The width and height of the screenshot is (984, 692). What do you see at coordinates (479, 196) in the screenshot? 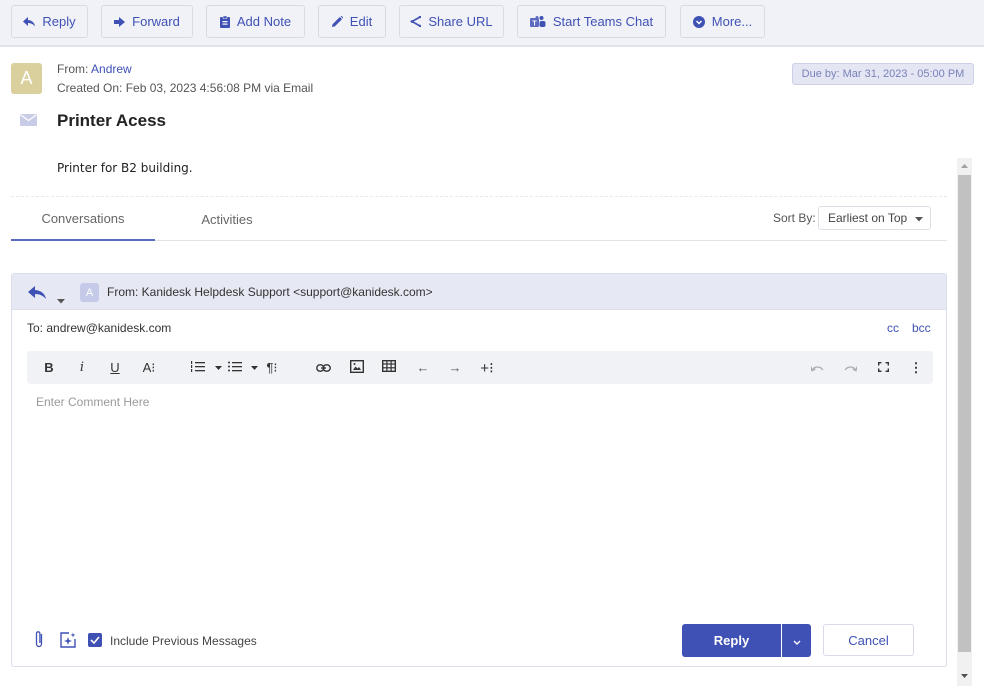
I see `divider` at bounding box center [479, 196].